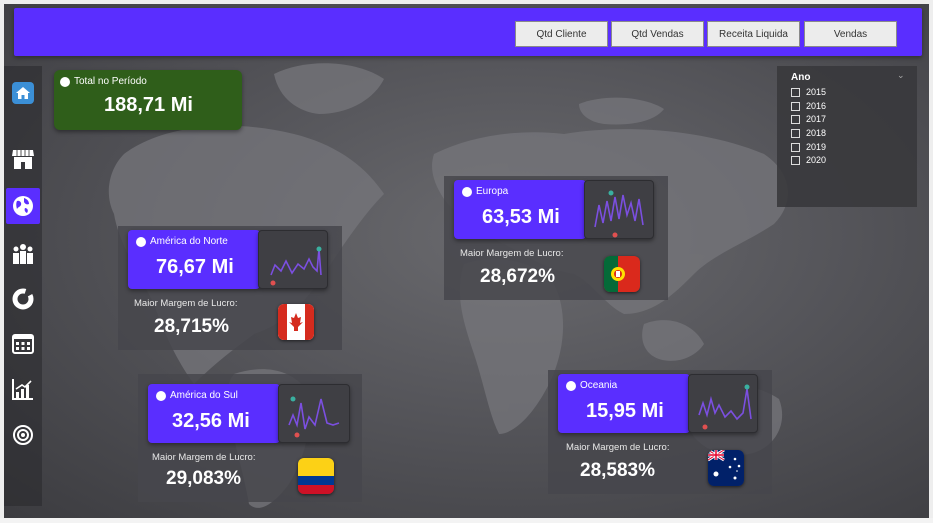 The width and height of the screenshot is (933, 523). I want to click on total-period-card: Total no Período 188,71 Mi, so click(148, 100).